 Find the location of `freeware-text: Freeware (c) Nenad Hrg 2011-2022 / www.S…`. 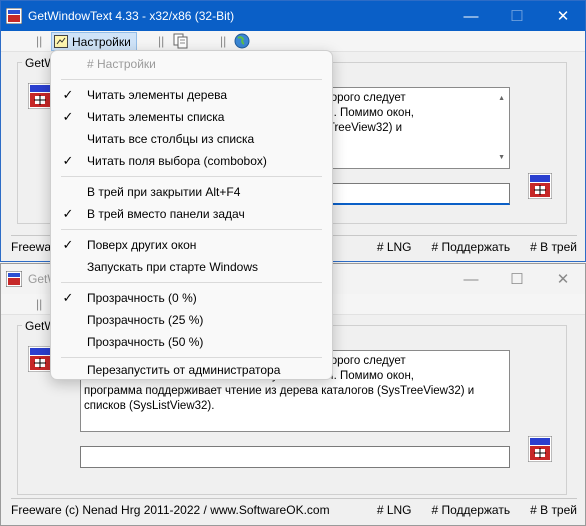

freeware-text: Freeware (c) Nenad Hrg 2011-2022 / www.S… is located at coordinates (170, 510).